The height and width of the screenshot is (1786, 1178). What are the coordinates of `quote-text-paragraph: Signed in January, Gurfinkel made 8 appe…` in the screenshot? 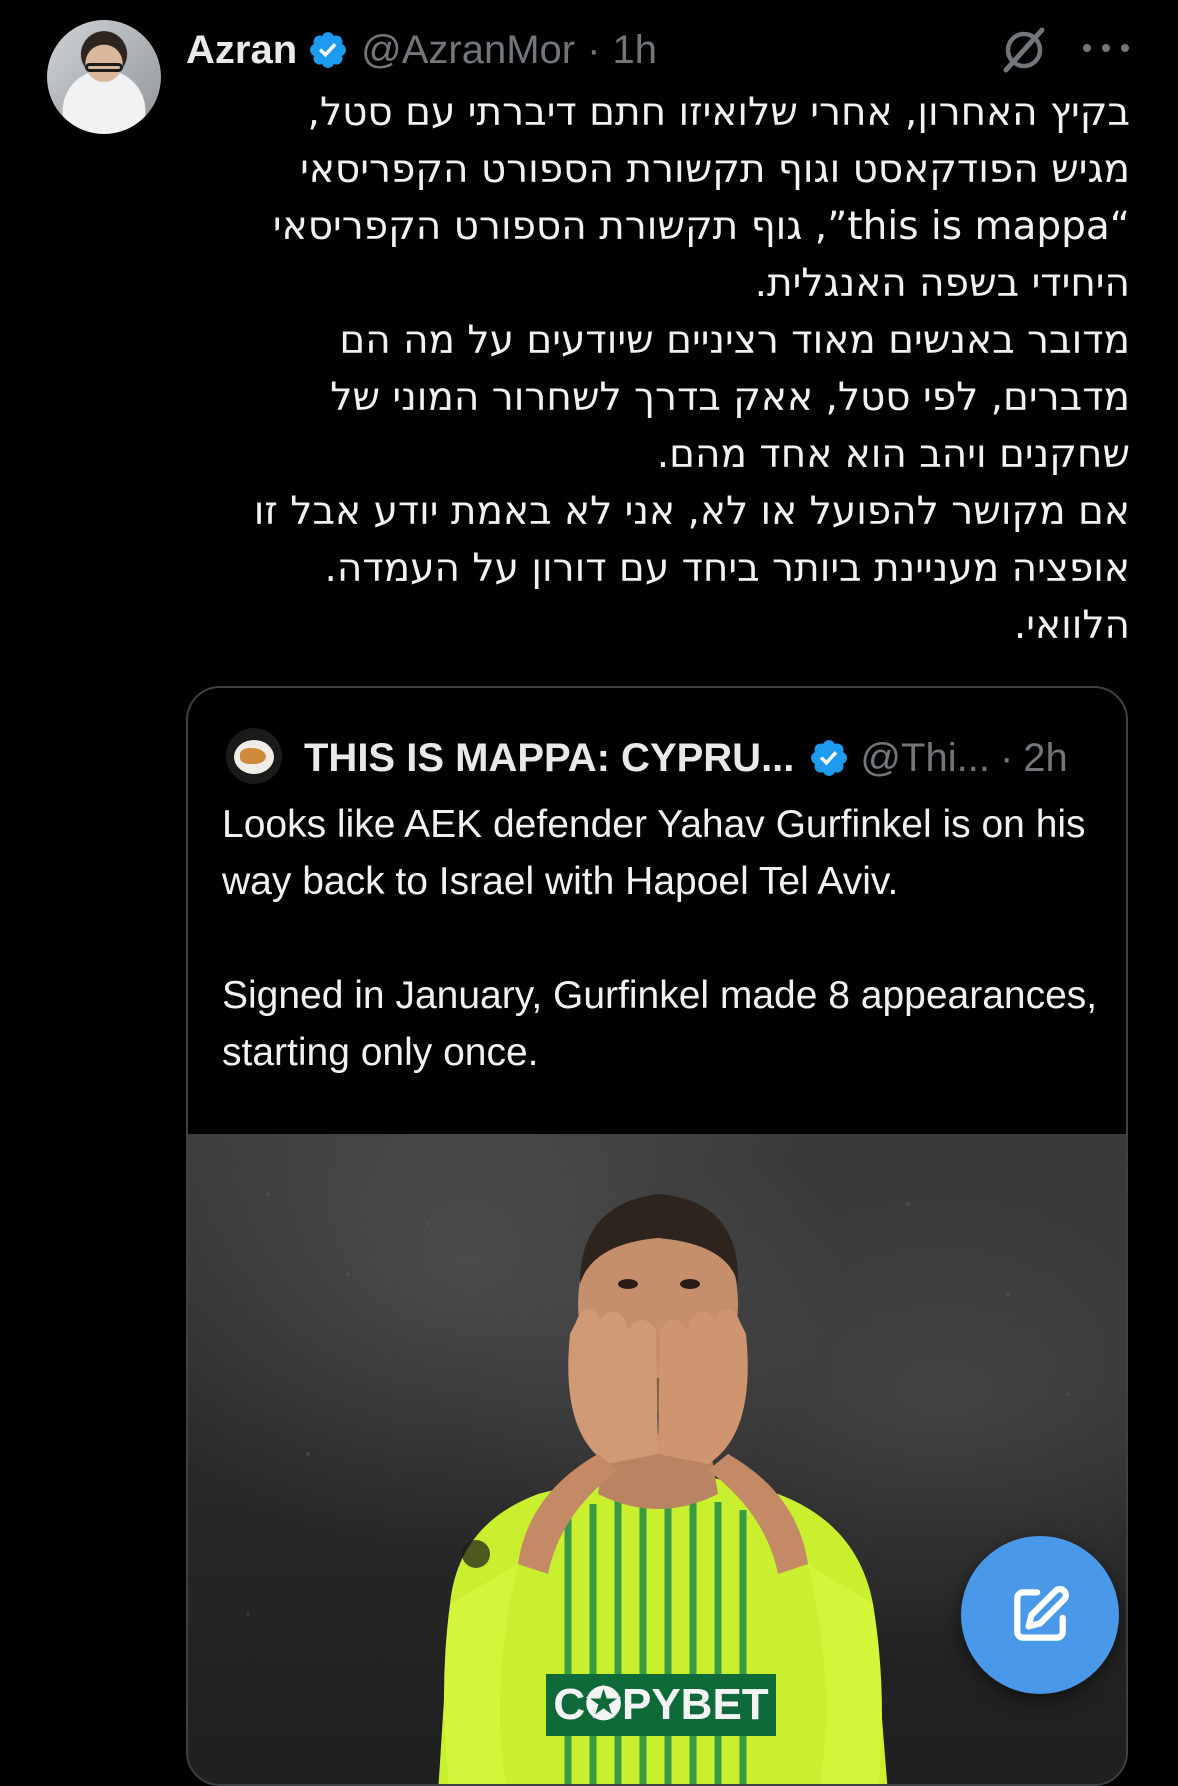 It's located at (660, 1024).